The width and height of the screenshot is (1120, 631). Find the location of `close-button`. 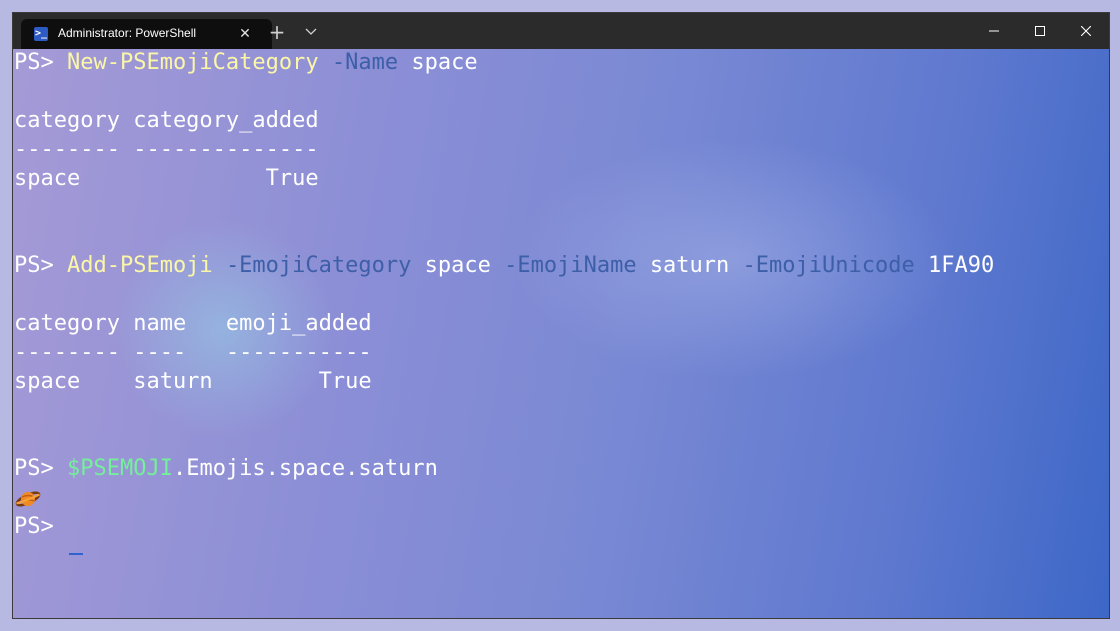

close-button is located at coordinates (1086, 31).